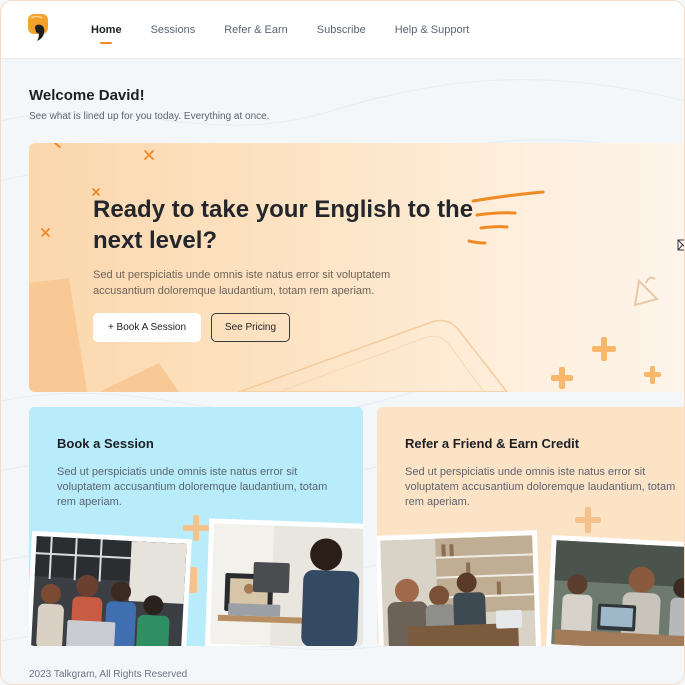 This screenshot has width=685, height=685. What do you see at coordinates (283, 582) in the screenshot?
I see `man-laptop-photo` at bounding box center [283, 582].